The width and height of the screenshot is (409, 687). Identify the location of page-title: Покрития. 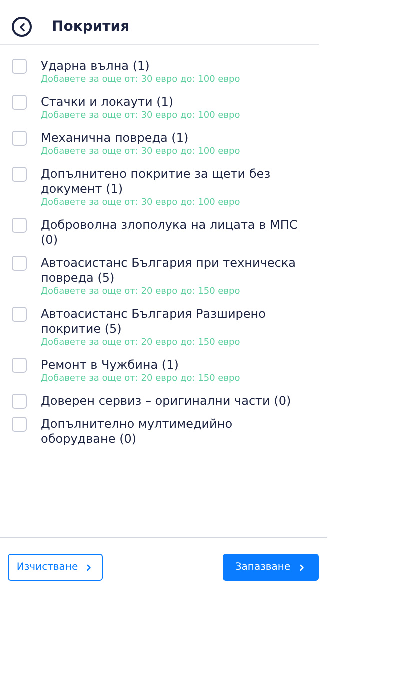
(91, 27).